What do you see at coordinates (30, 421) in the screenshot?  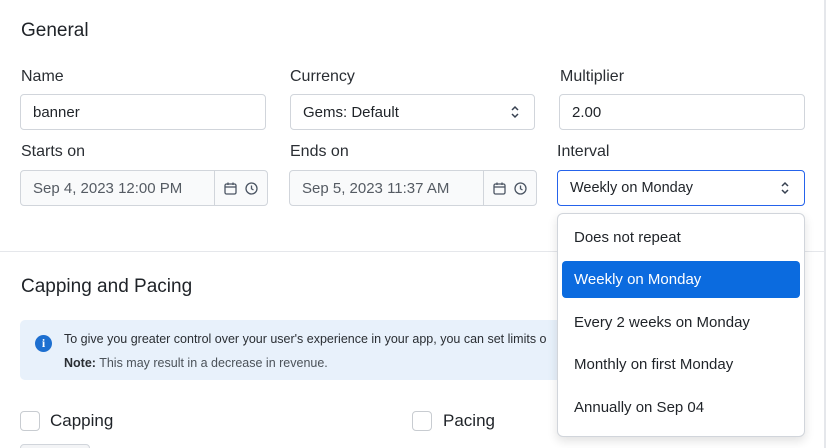 I see `capping-checkbox` at bounding box center [30, 421].